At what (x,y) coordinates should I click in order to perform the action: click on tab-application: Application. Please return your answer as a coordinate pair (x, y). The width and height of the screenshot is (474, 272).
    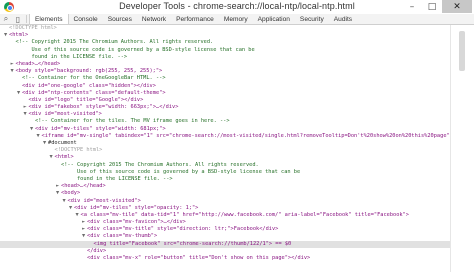
    Looking at the image, I should click on (274, 19).